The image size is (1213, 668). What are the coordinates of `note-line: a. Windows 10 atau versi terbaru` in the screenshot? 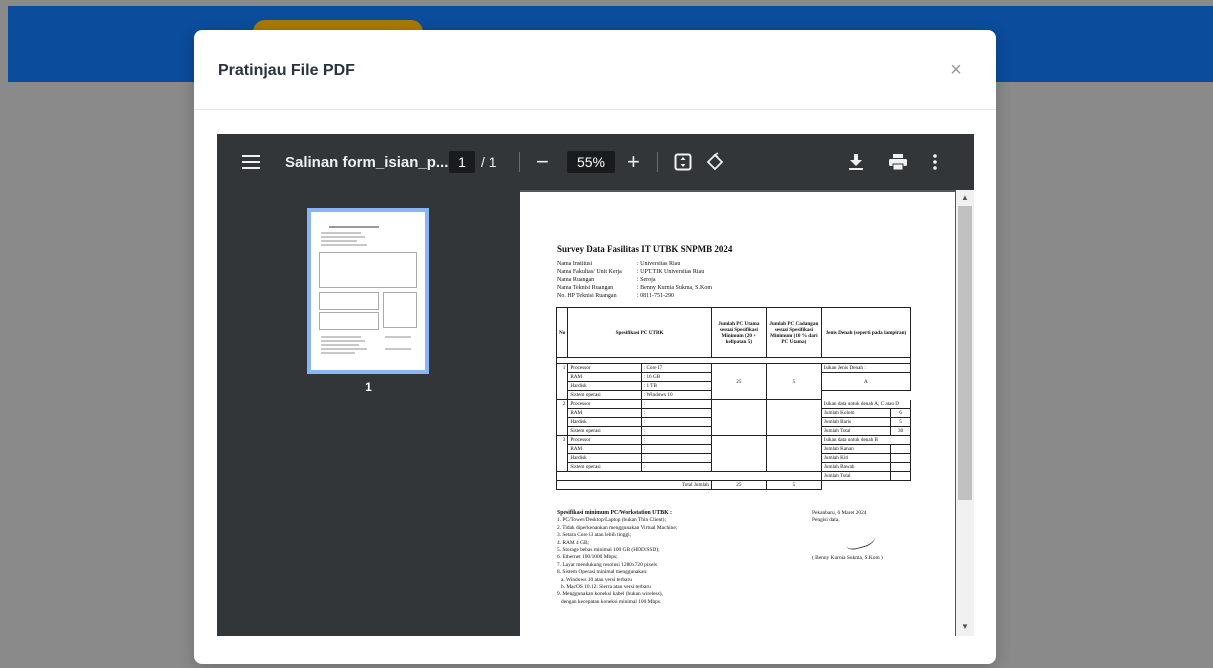 It's located at (596, 579).